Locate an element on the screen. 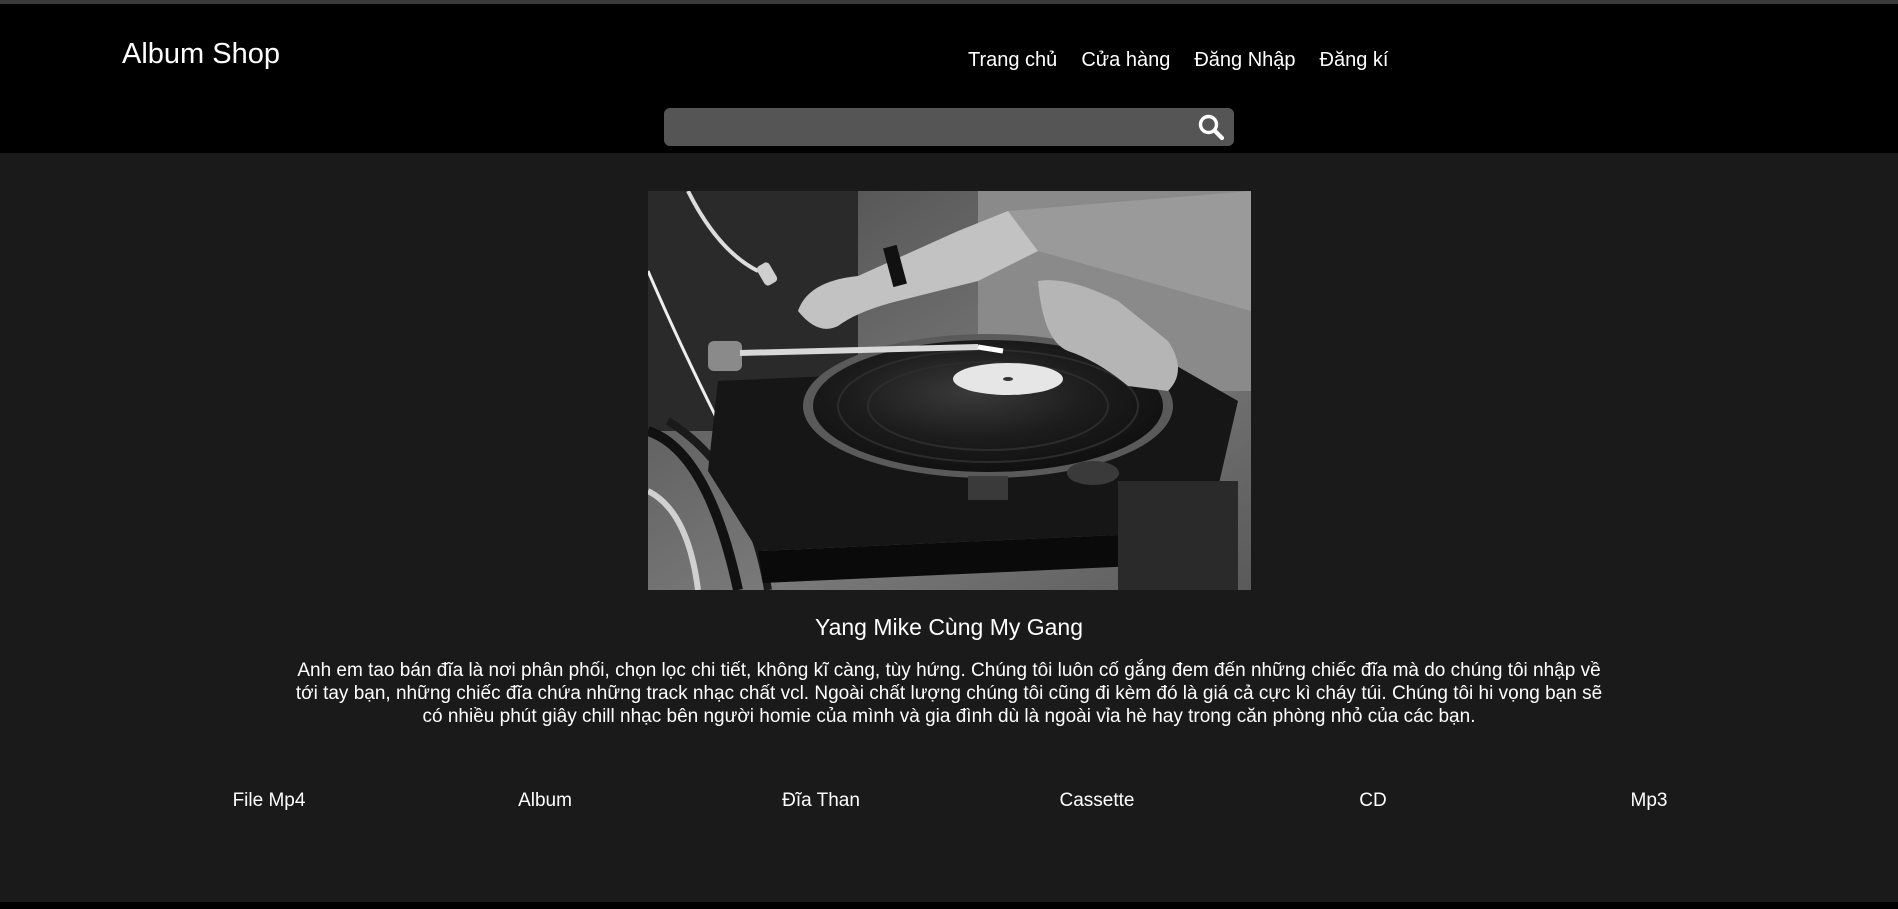 This screenshot has width=1898, height=909. site-logo: Album Shop is located at coordinates (201, 54).